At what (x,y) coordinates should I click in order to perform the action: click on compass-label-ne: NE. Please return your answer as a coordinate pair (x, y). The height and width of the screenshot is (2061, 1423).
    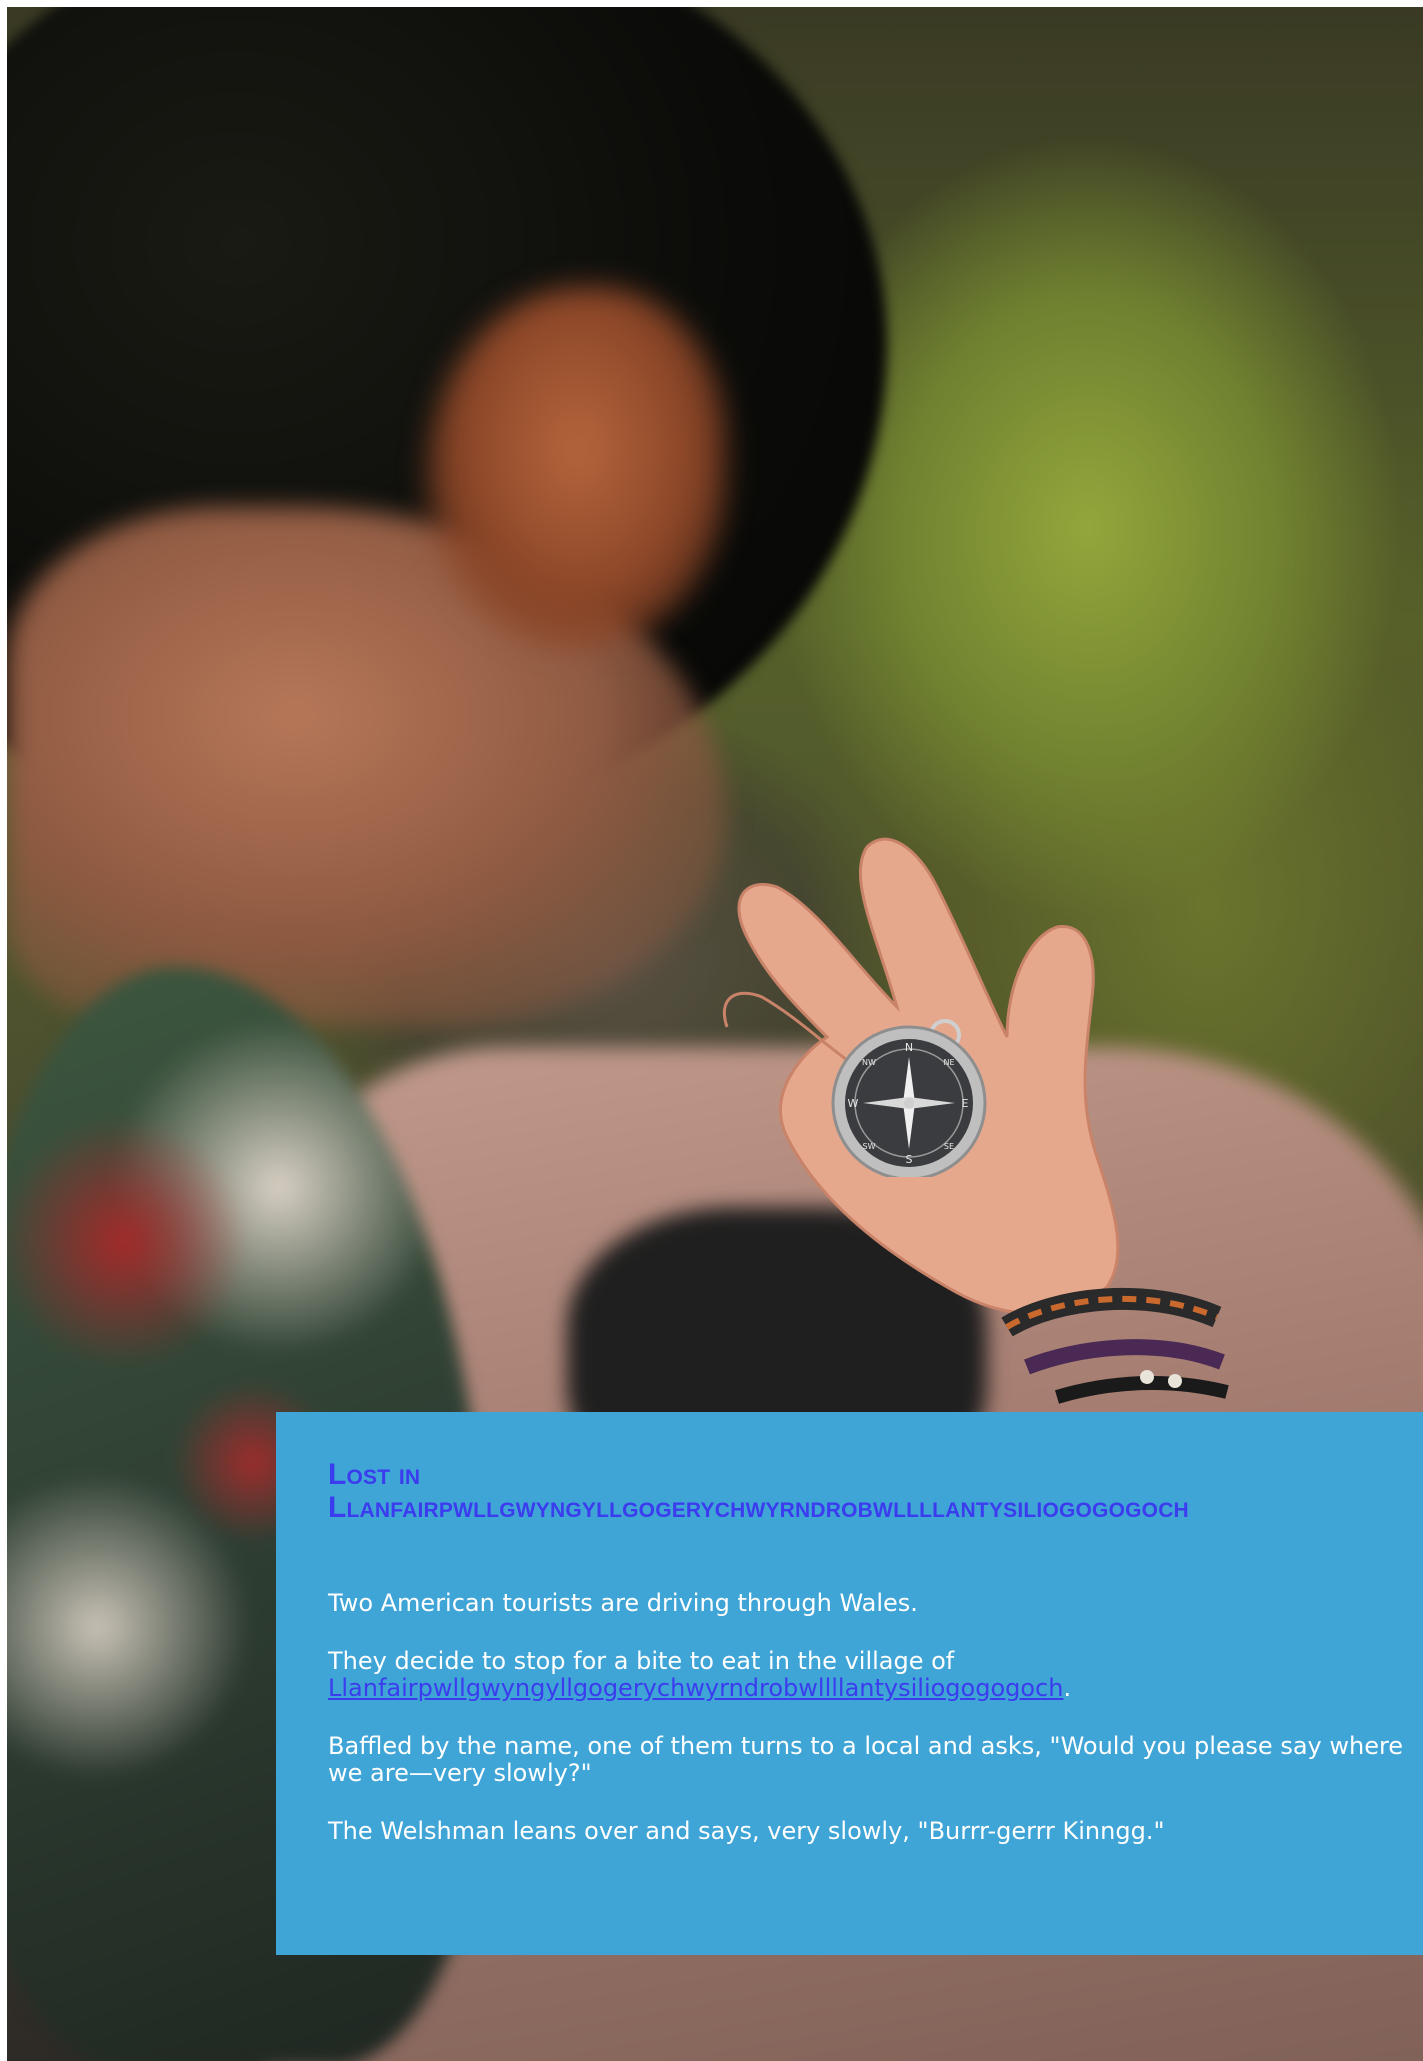
    Looking at the image, I should click on (948, 1062).